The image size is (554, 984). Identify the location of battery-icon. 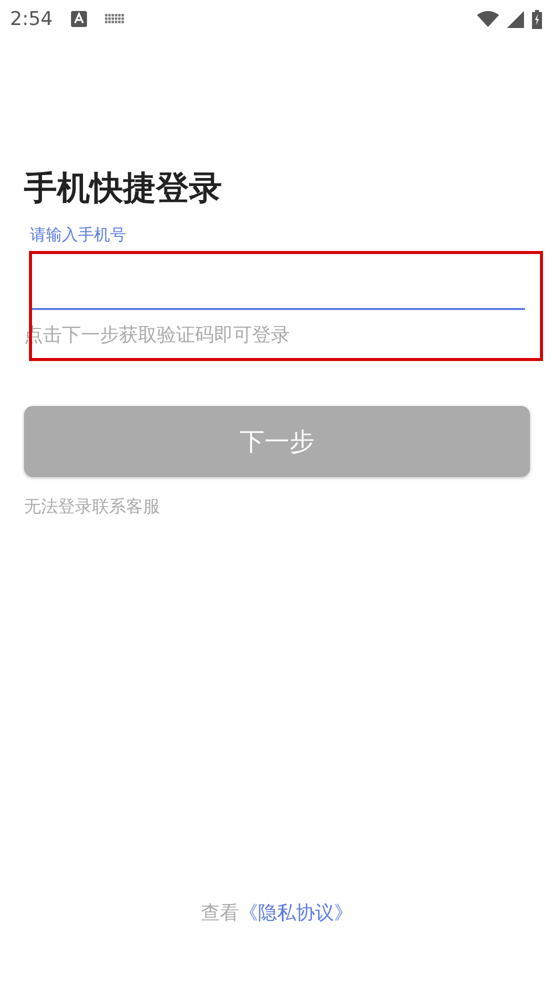
(537, 19).